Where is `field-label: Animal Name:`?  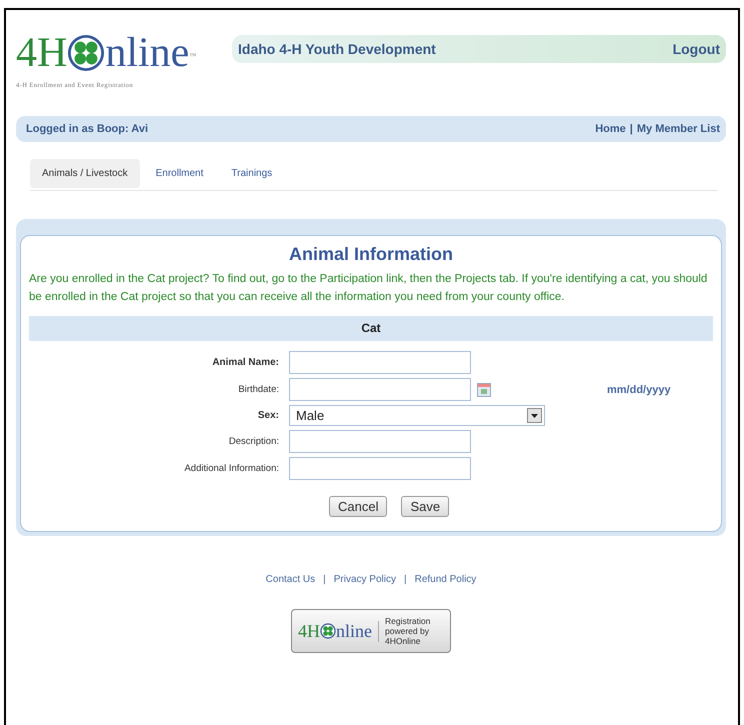 field-label: Animal Name: is located at coordinates (245, 362).